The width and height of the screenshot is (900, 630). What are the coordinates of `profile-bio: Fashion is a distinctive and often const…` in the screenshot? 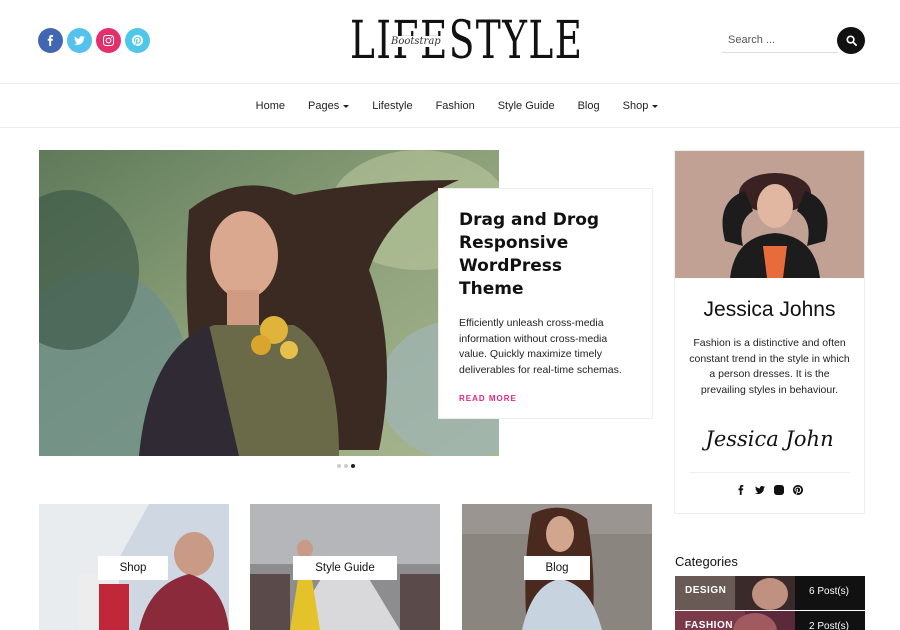 It's located at (769, 366).